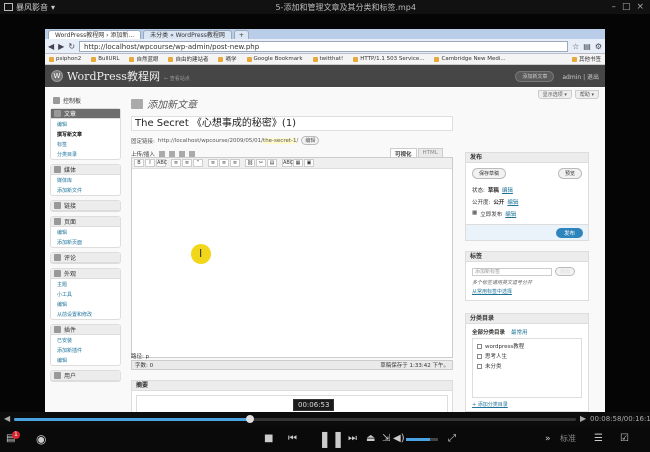  Describe the element at coordinates (370, 439) in the screenshot. I see `eject-icon: ⏏` at that location.